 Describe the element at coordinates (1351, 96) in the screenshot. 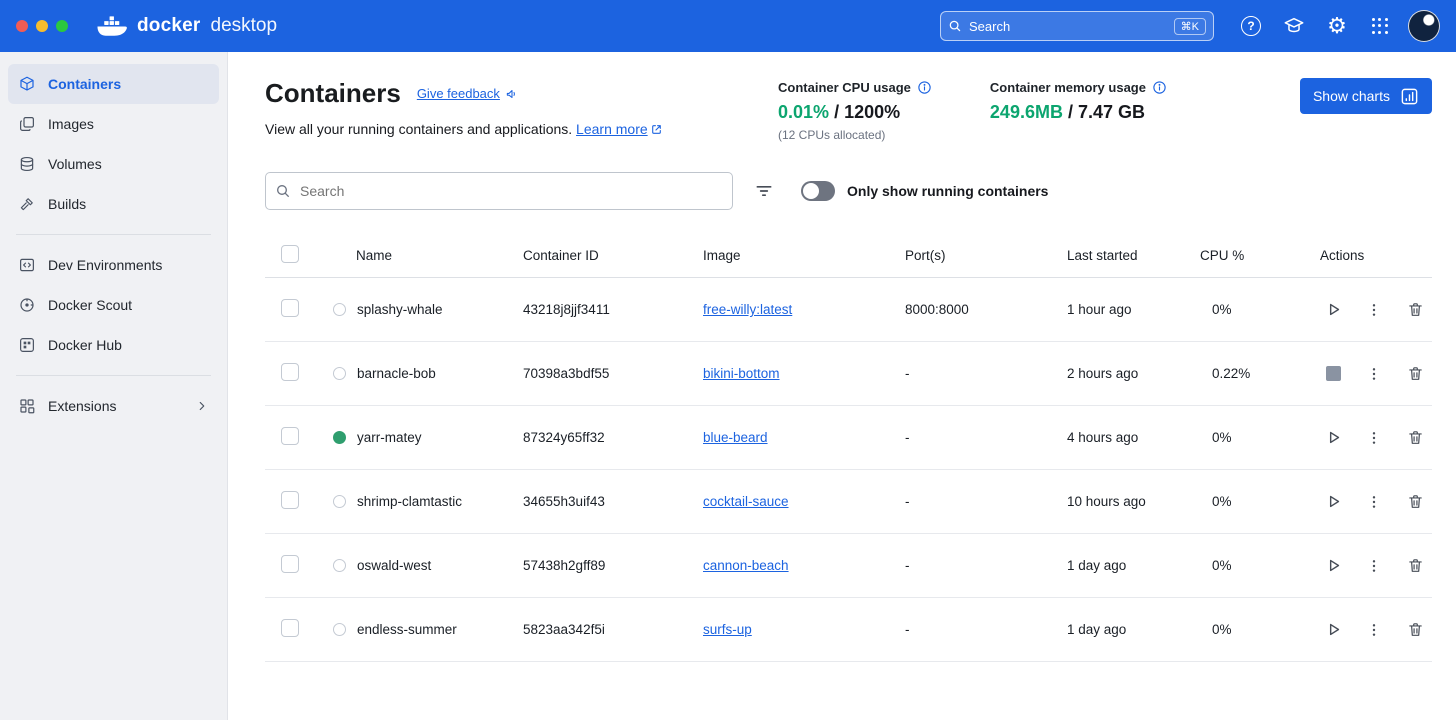

I see `show-charts-label: Show charts` at that location.